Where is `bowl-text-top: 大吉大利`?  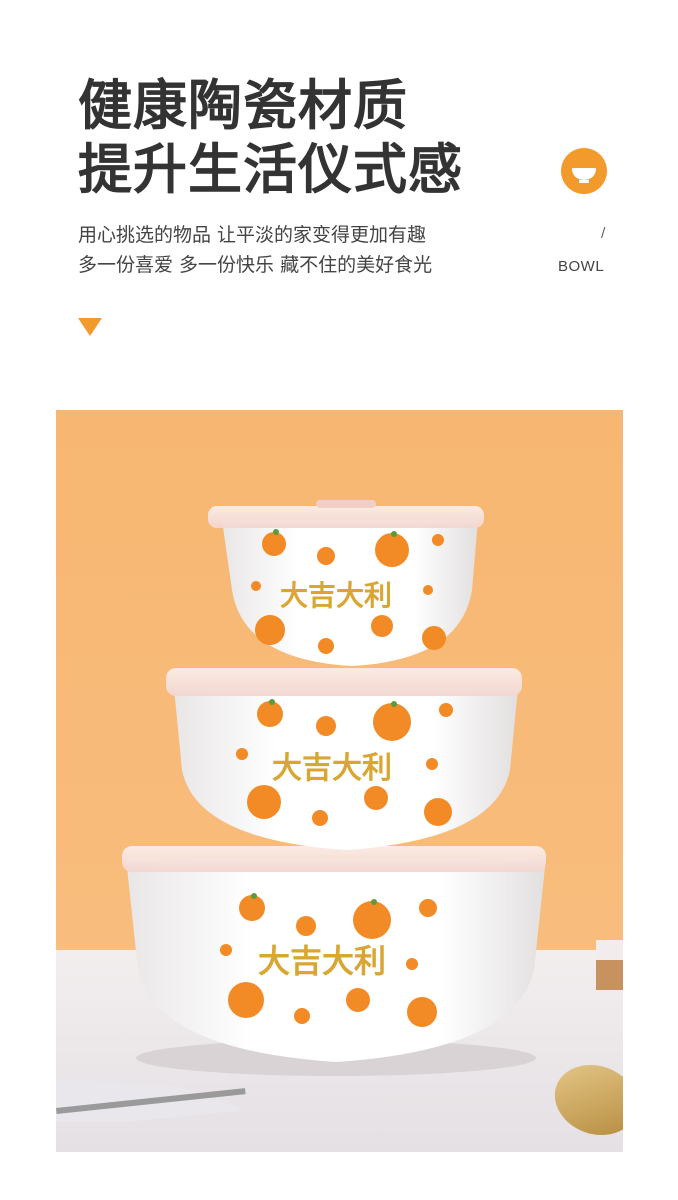 bowl-text-top: 大吉大利 is located at coordinates (336, 595).